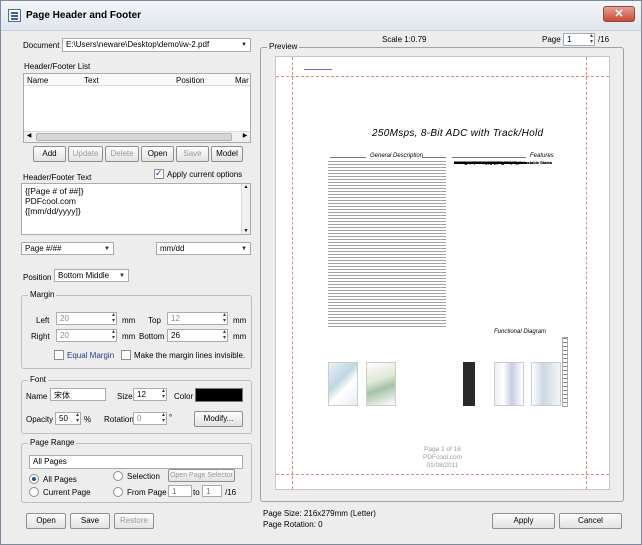 This screenshot has width=642, height=545. I want to click on col-position: Position, so click(190, 80).